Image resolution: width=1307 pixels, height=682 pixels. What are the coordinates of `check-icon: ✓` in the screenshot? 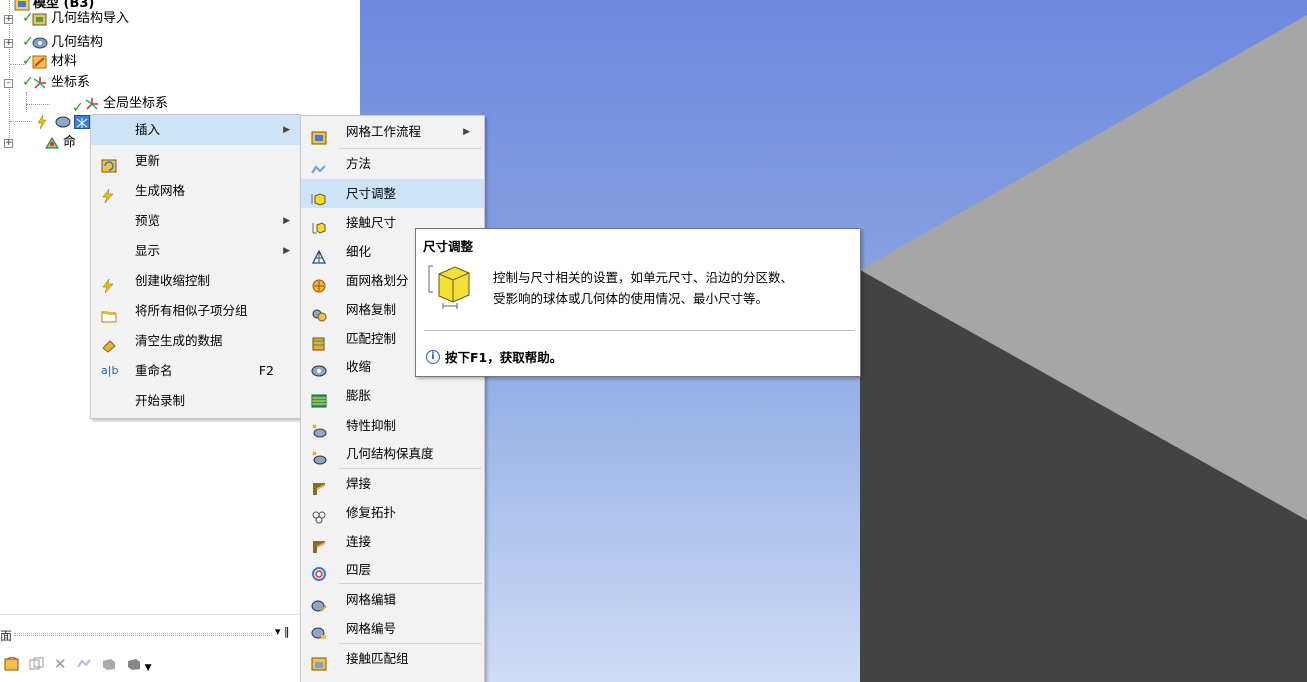 It's located at (28, 61).